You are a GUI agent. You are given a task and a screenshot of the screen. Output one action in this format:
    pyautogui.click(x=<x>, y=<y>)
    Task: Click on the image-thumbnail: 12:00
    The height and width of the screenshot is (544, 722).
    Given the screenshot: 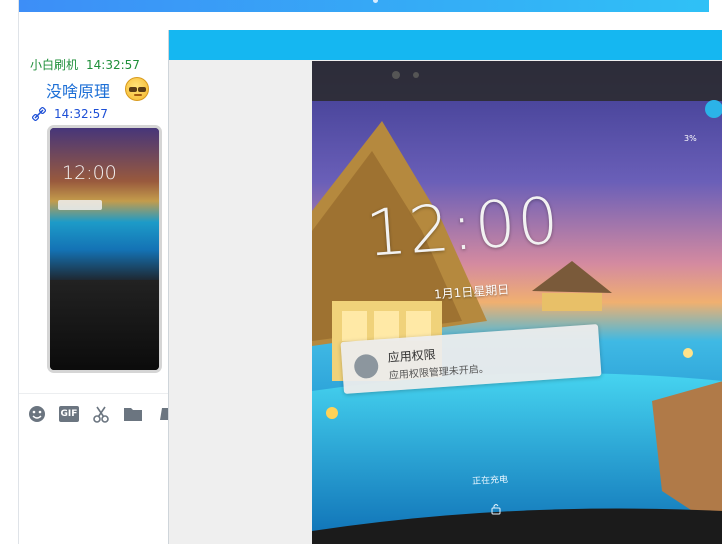 What is the action you would take?
    pyautogui.click(x=104, y=249)
    